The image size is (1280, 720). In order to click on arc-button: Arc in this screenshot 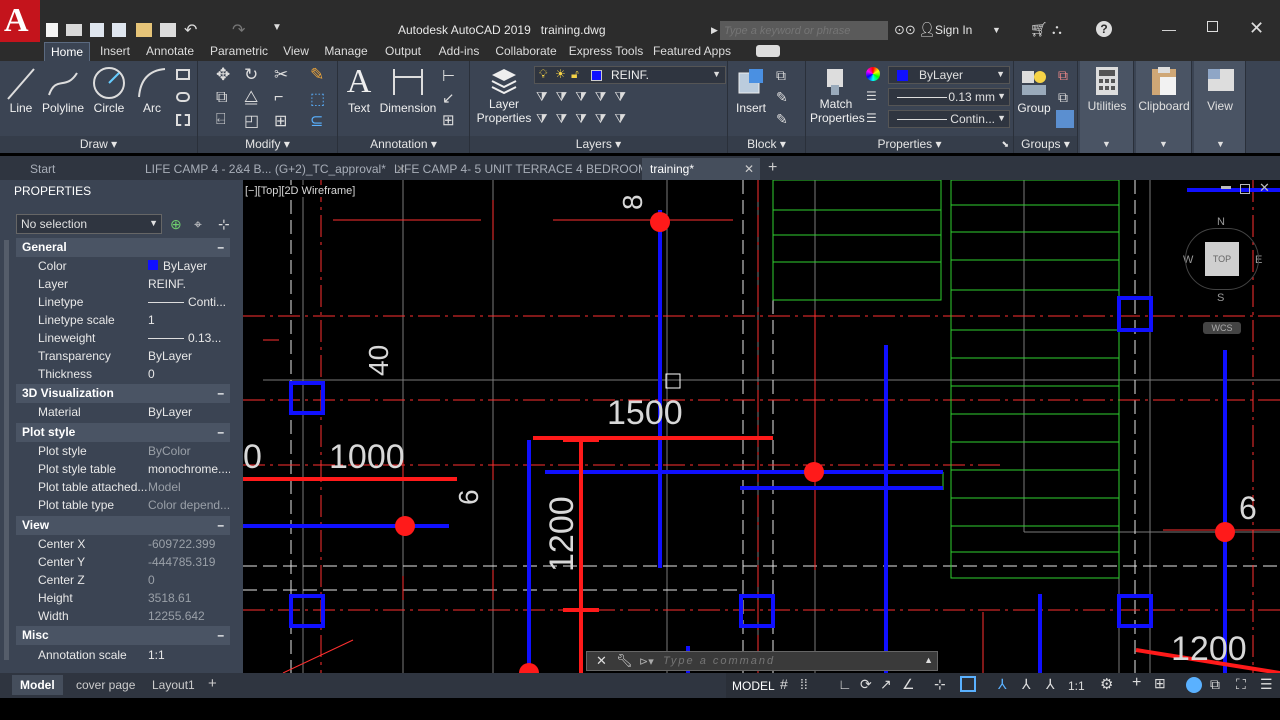, I will do `click(152, 90)`.